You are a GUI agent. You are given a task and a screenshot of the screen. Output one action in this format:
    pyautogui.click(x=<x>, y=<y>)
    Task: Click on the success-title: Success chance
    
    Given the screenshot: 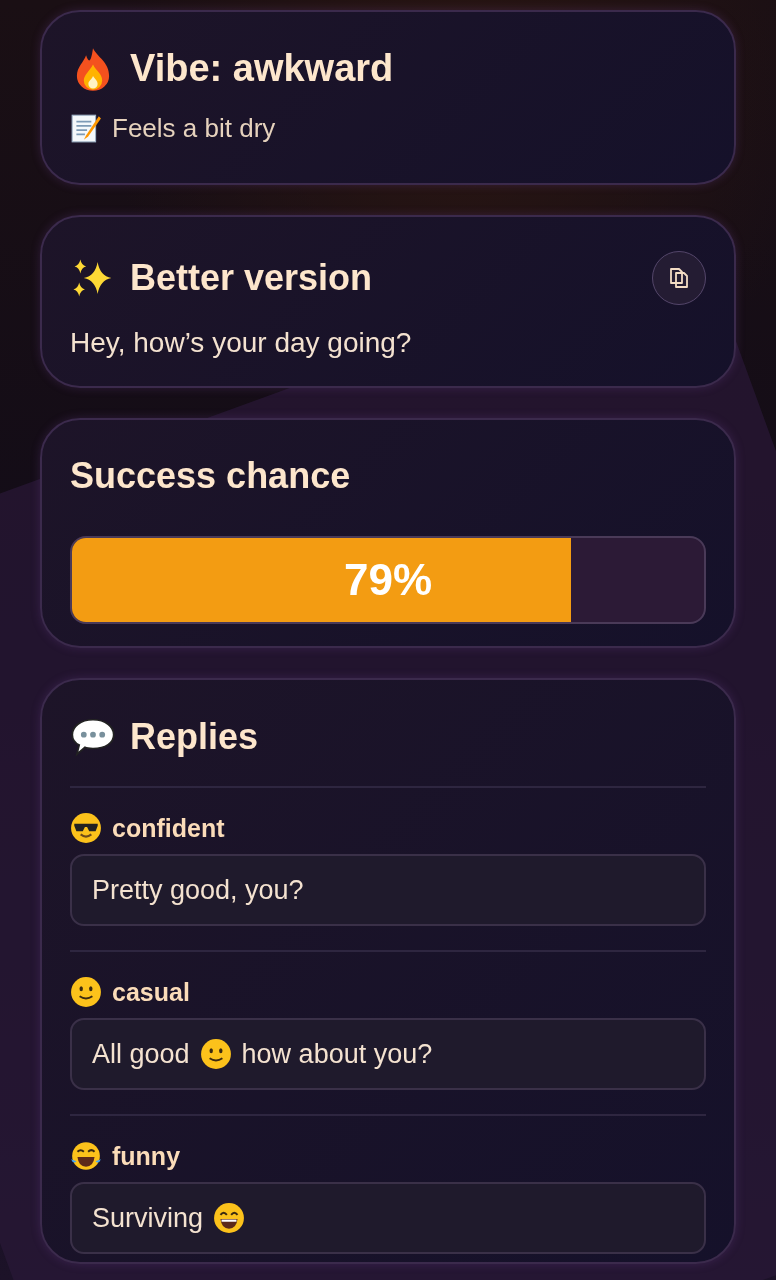 What is the action you would take?
    pyautogui.click(x=211, y=476)
    